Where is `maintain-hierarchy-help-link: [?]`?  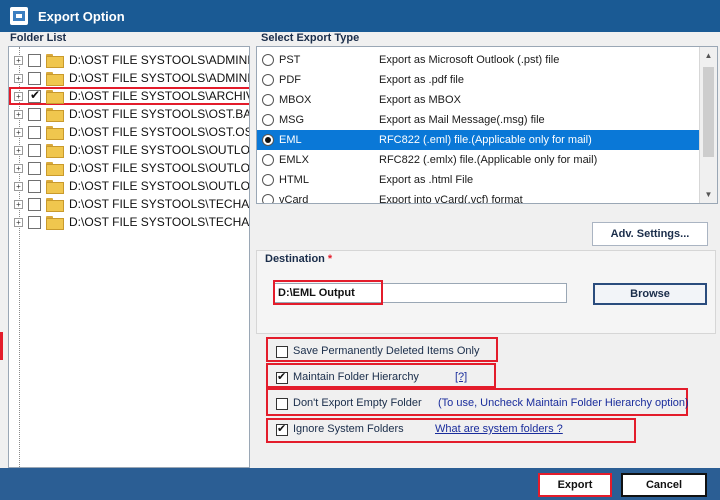 maintain-hierarchy-help-link: [?] is located at coordinates (461, 377).